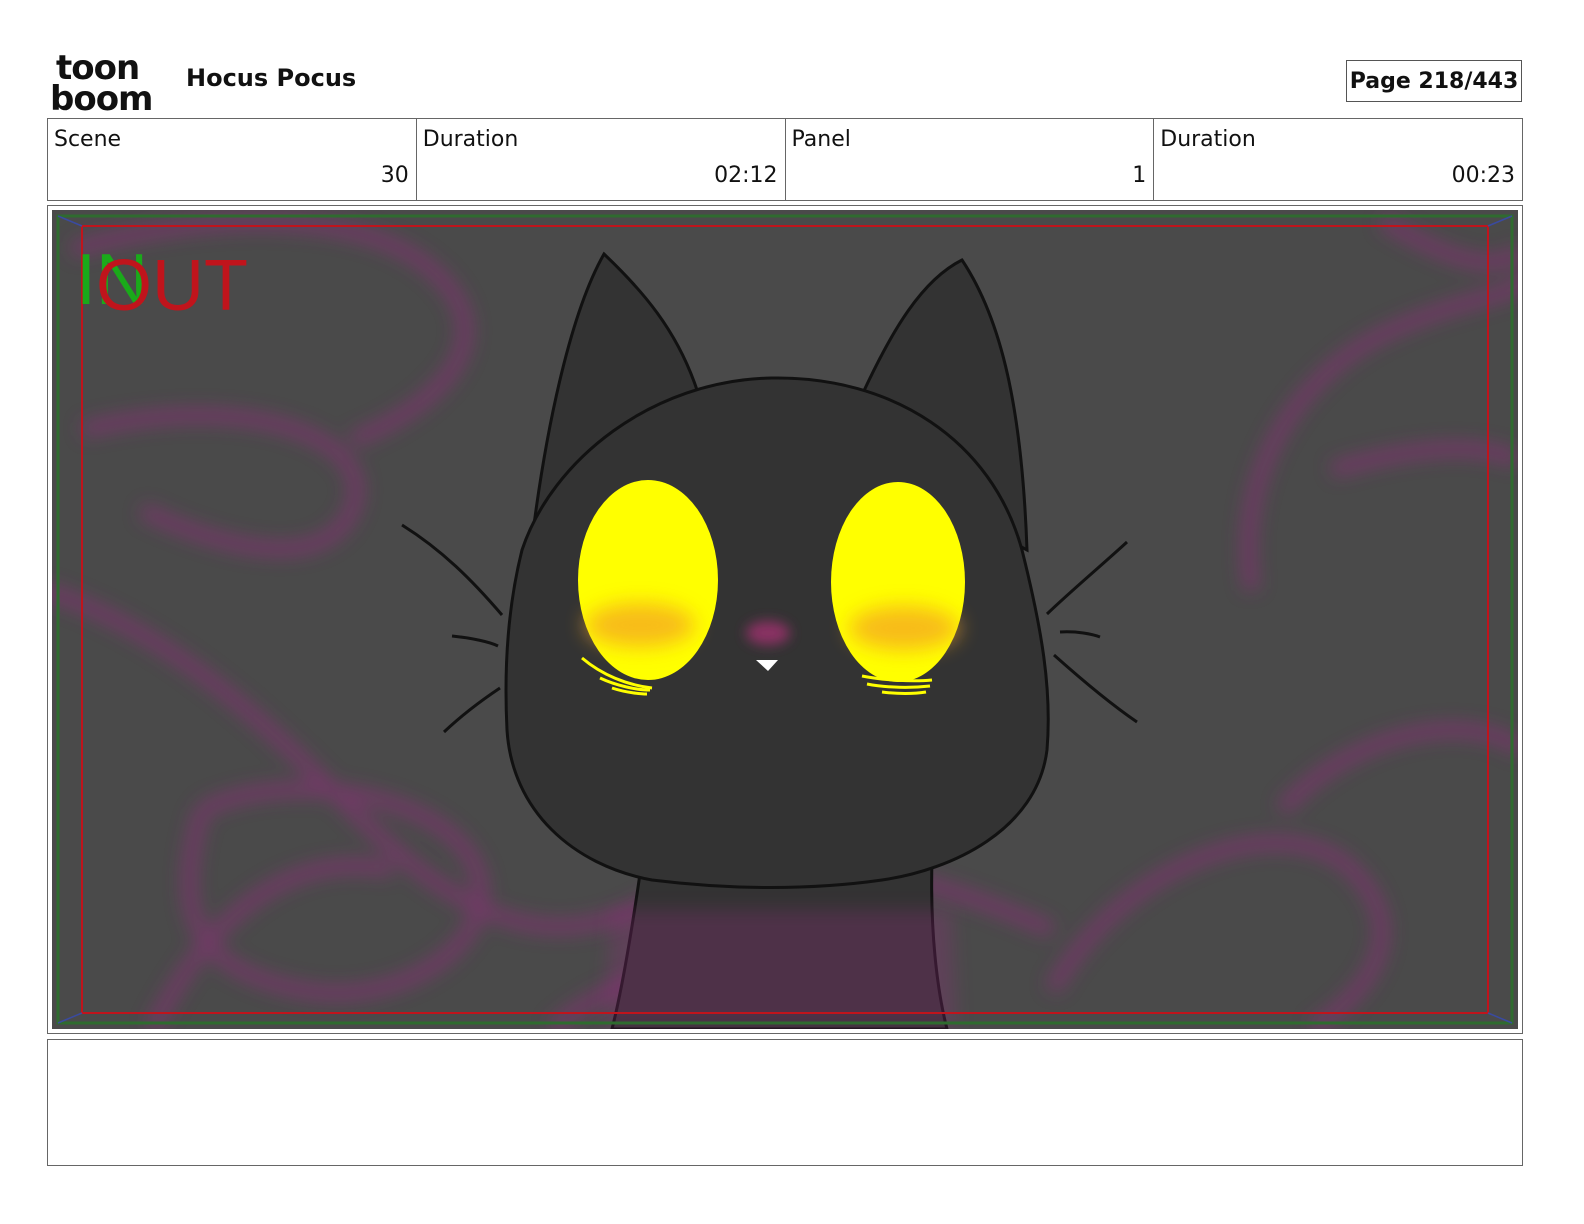  What do you see at coordinates (1338, 159) in the screenshot?
I see `panel-duration-cell: Duration 00:23` at bounding box center [1338, 159].